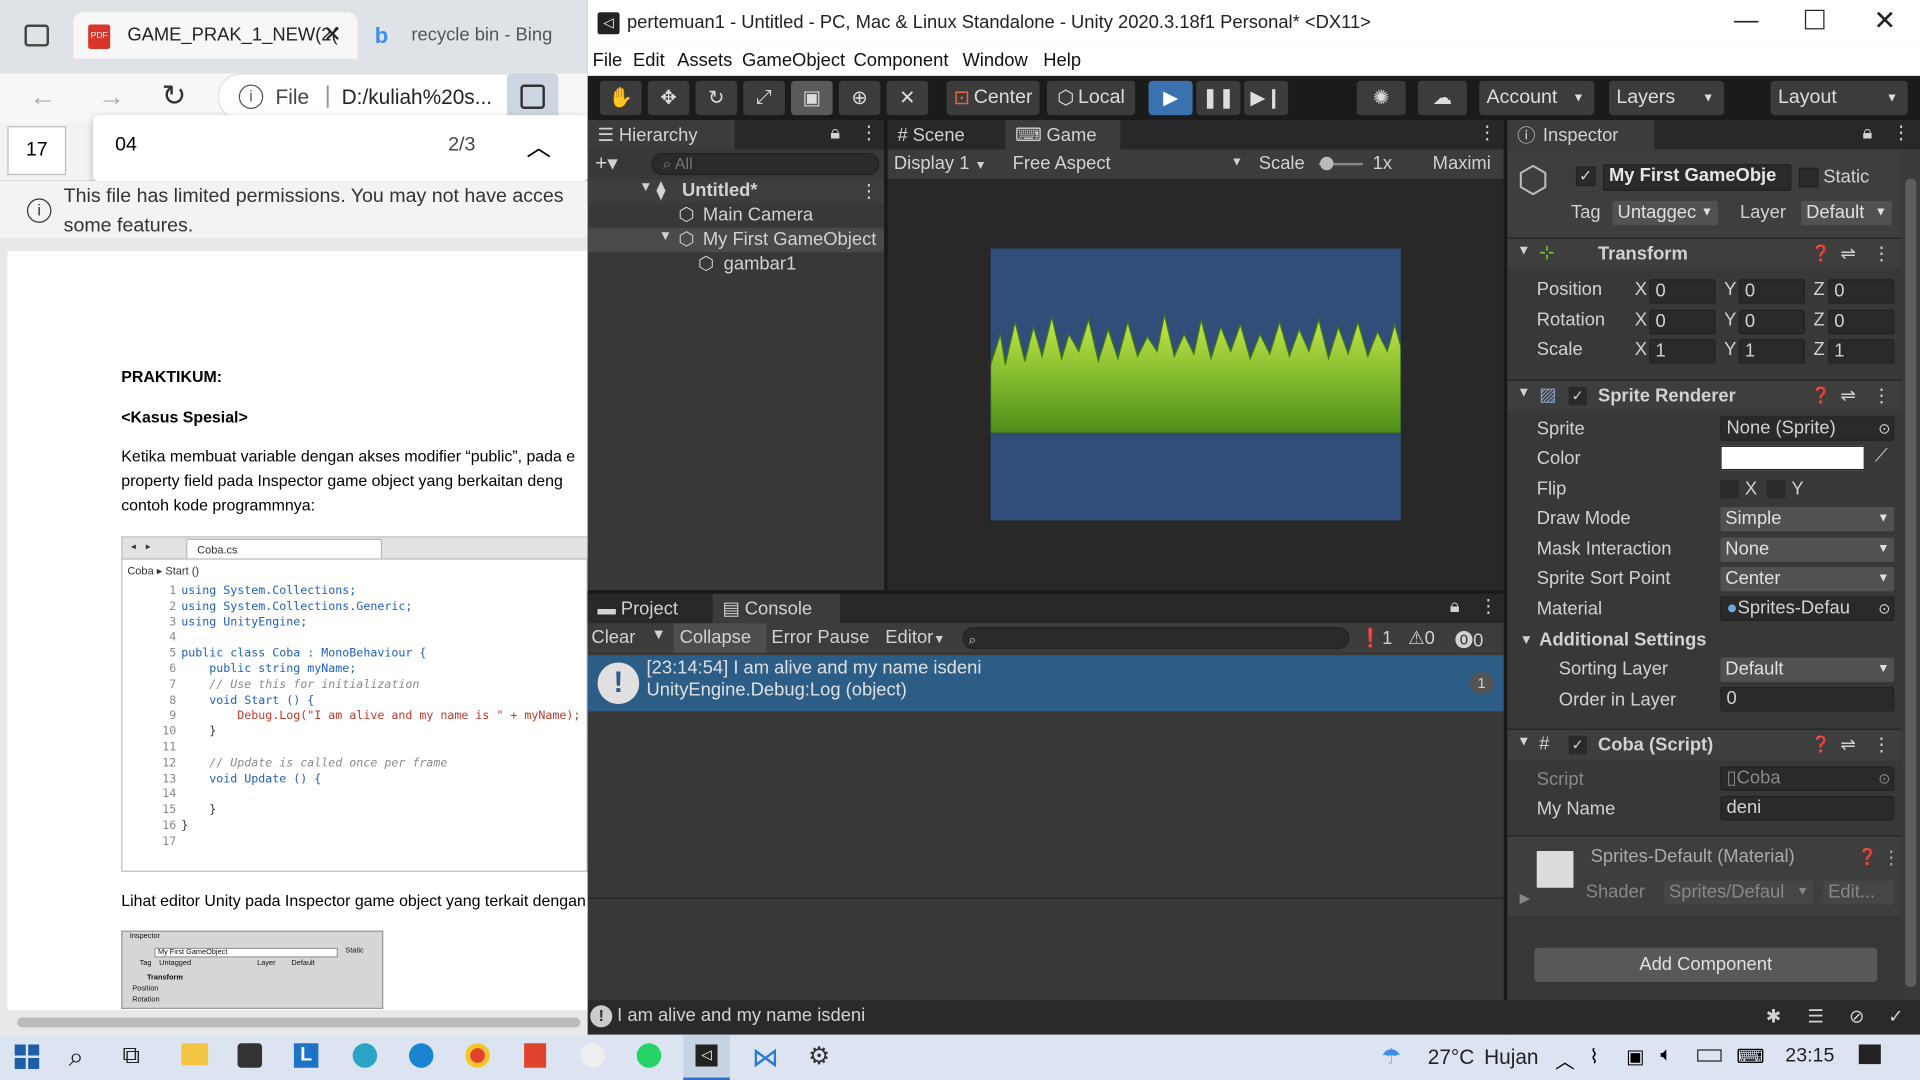  What do you see at coordinates (474, 35) in the screenshot?
I see `tab-bing: b recycle bin - Bing` at bounding box center [474, 35].